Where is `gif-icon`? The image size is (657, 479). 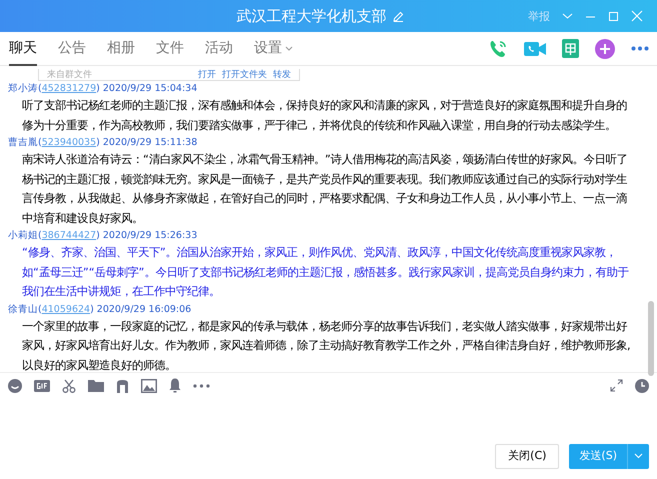 gif-icon is located at coordinates (42, 386).